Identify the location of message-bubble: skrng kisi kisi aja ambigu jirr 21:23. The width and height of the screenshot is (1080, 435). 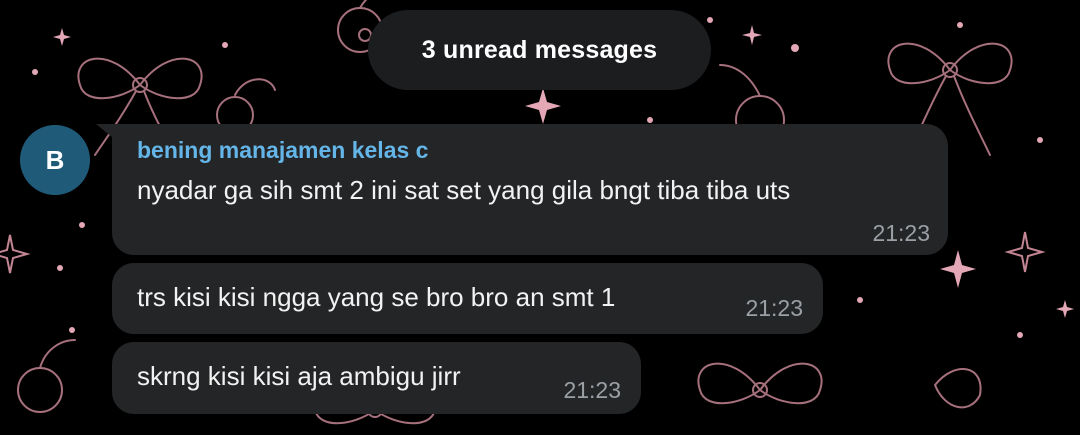
(376, 378).